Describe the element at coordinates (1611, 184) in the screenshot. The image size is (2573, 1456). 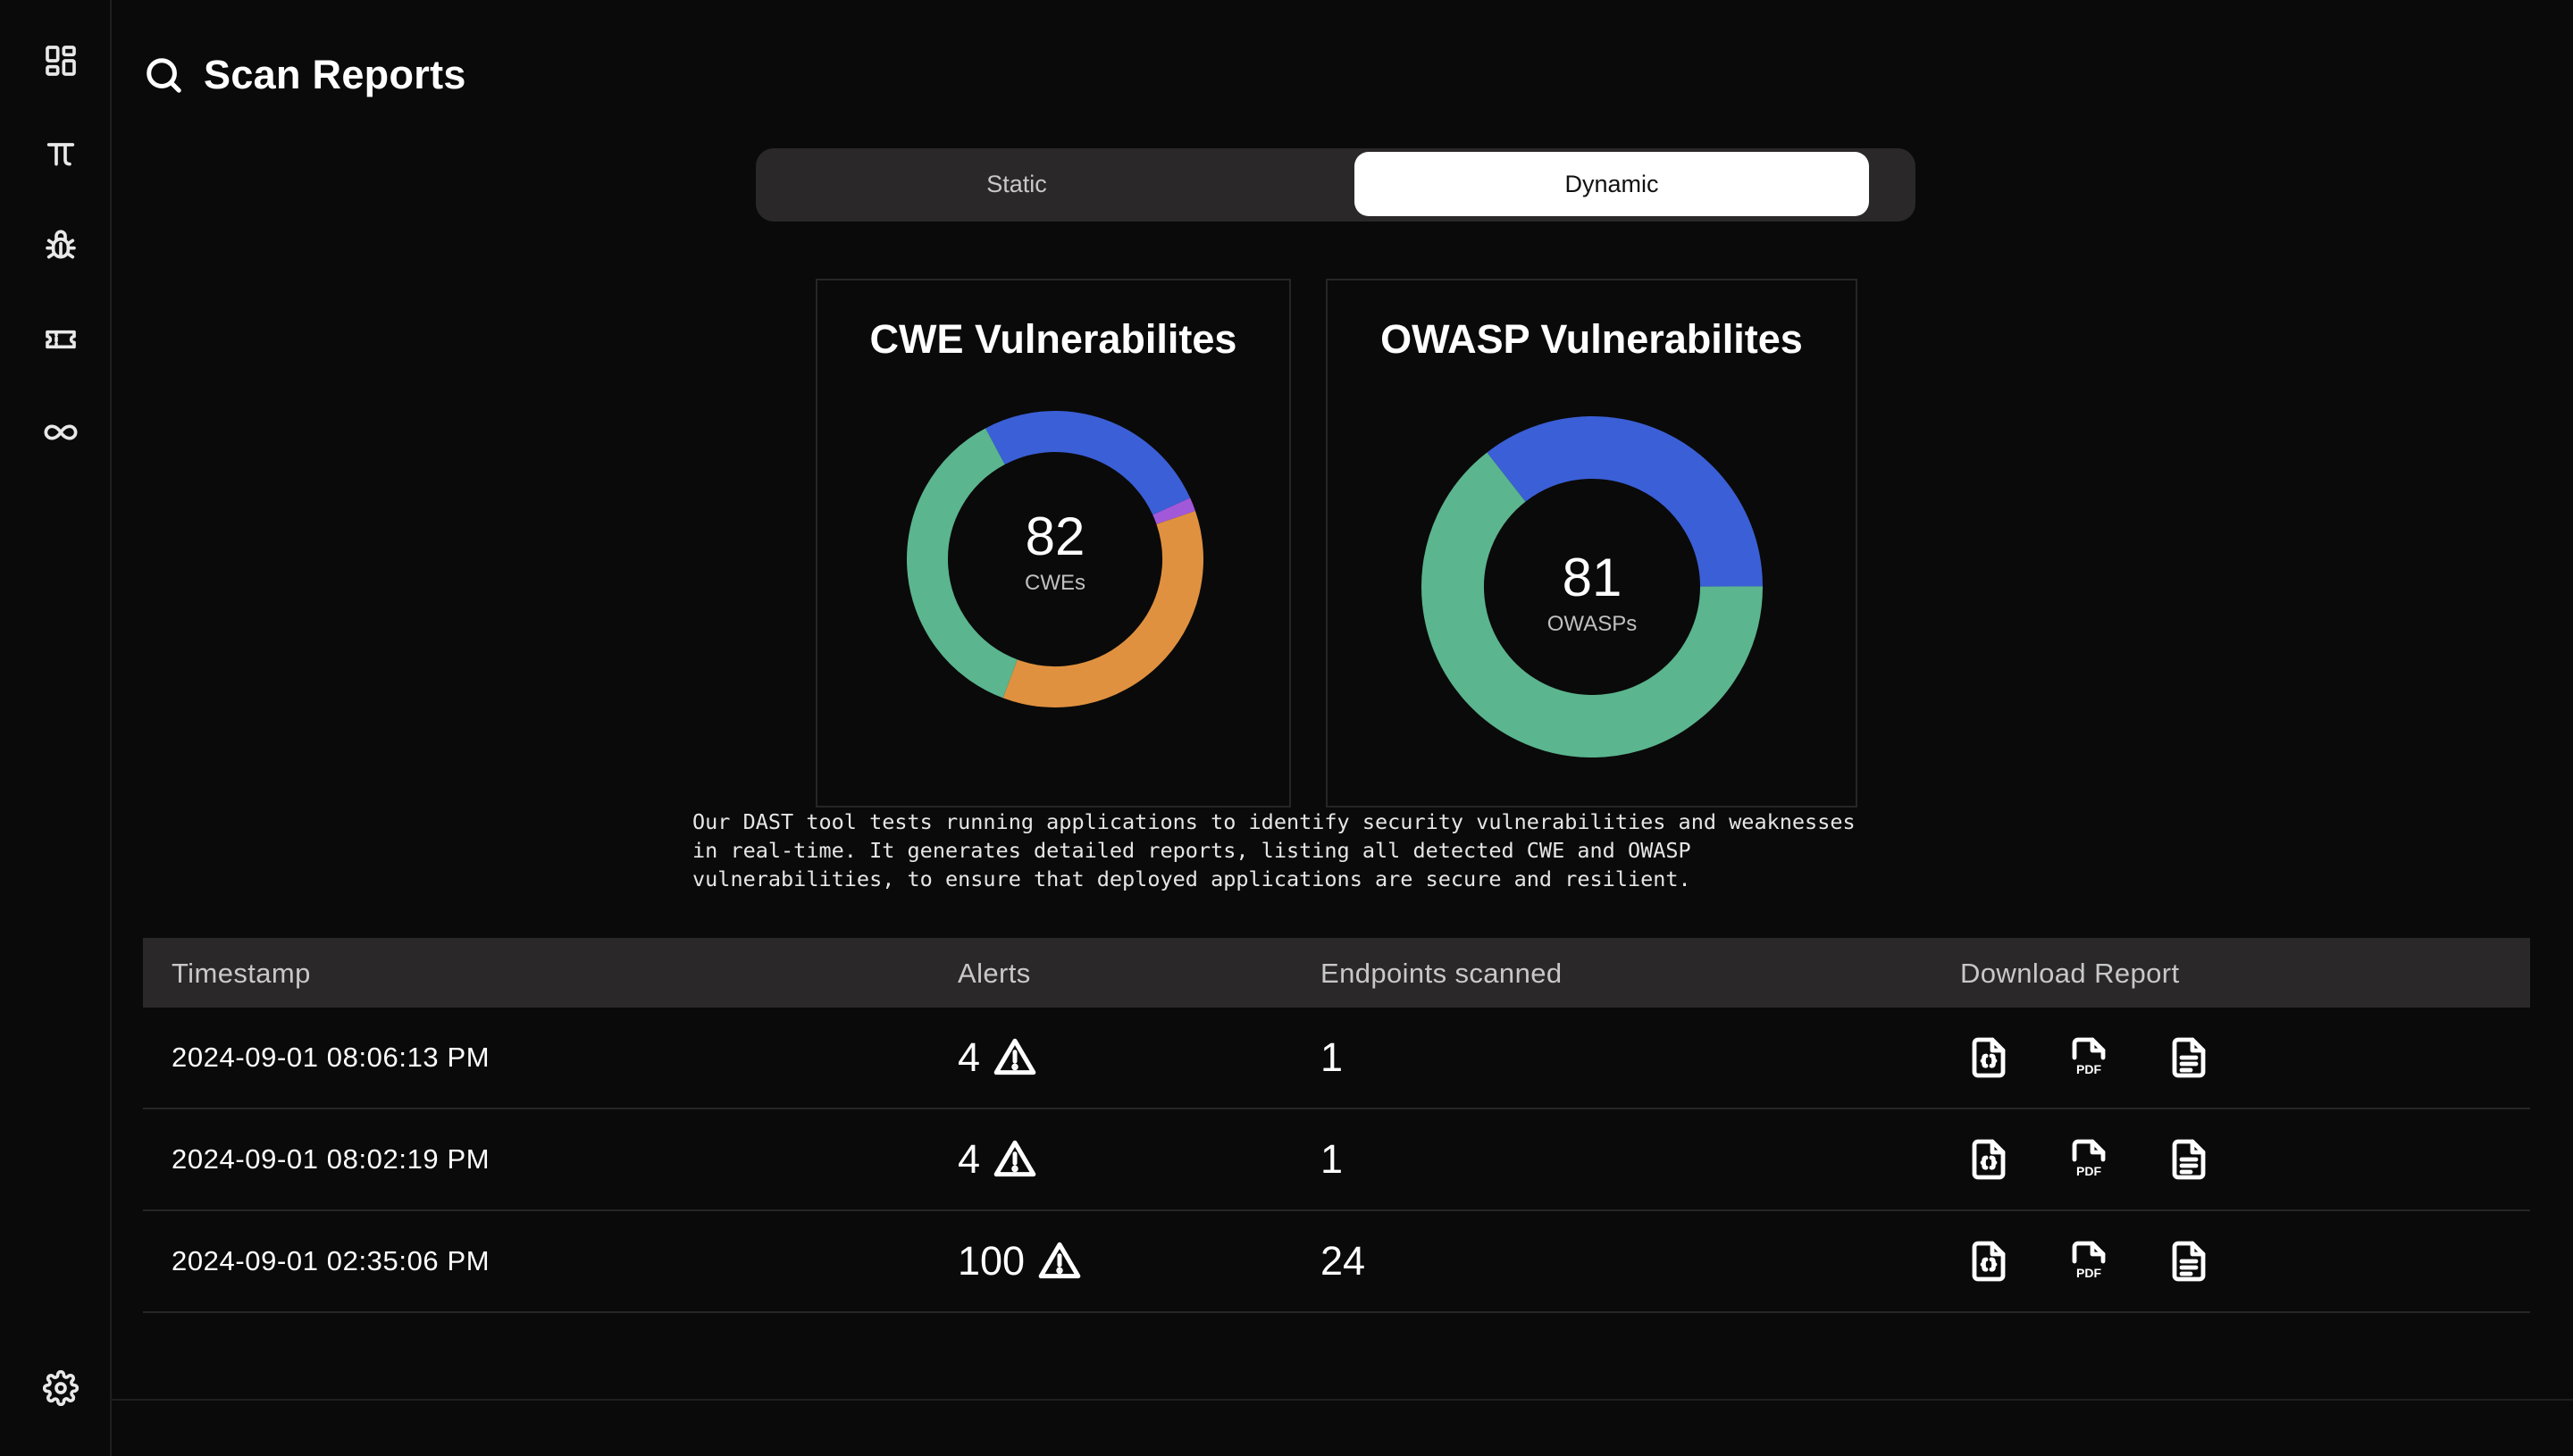
I see `tab-dynamic: Dynamic` at that location.